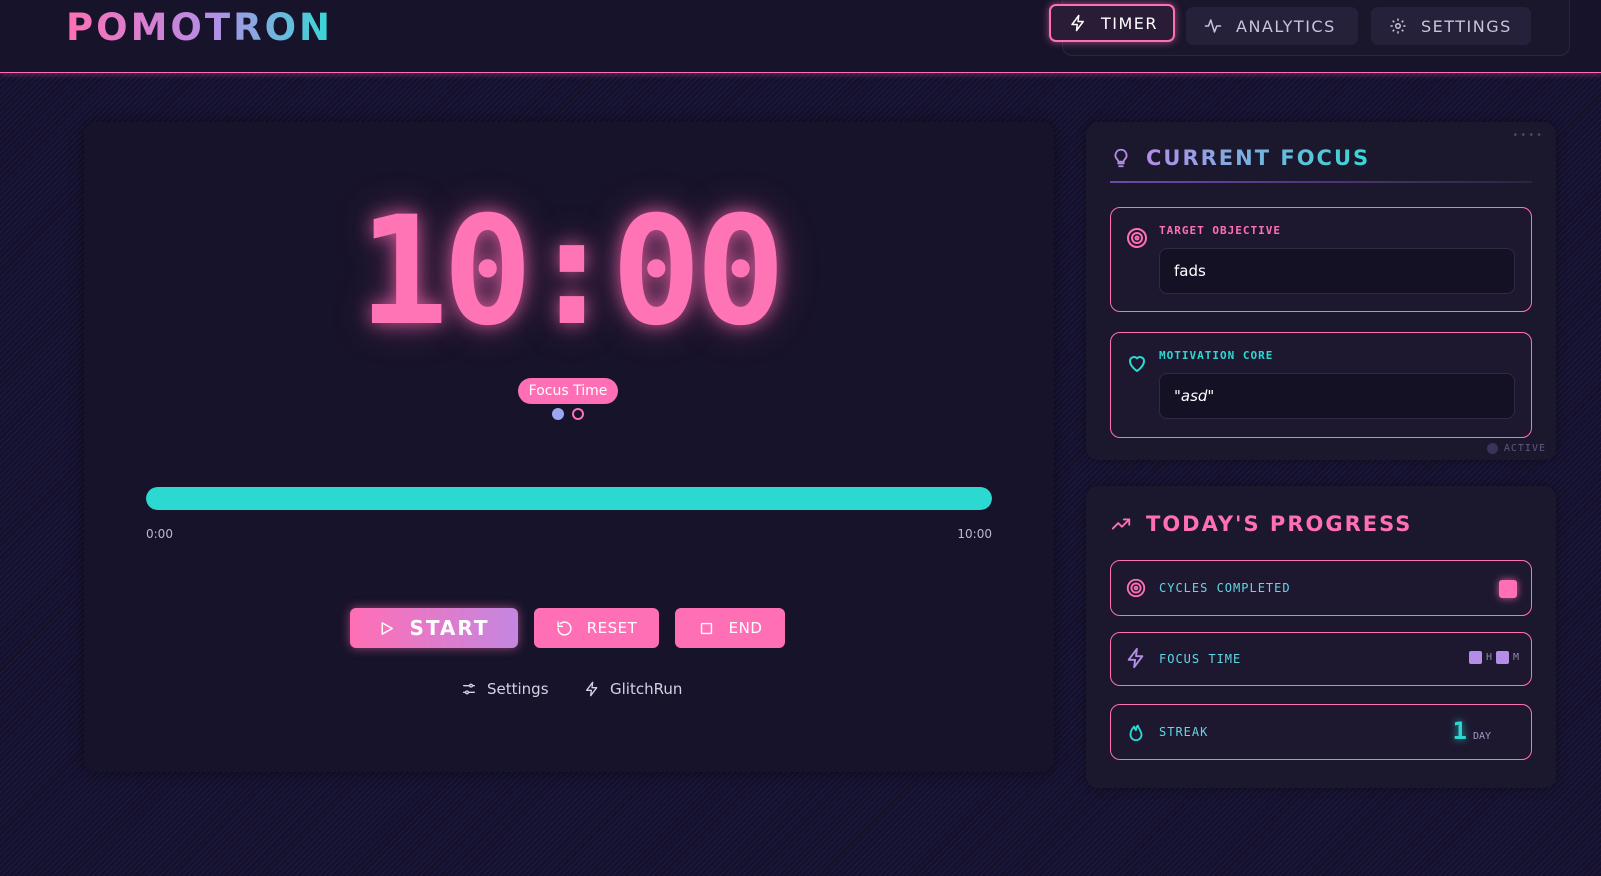 The image size is (1601, 876). I want to click on reset-button: RESET, so click(596, 628).